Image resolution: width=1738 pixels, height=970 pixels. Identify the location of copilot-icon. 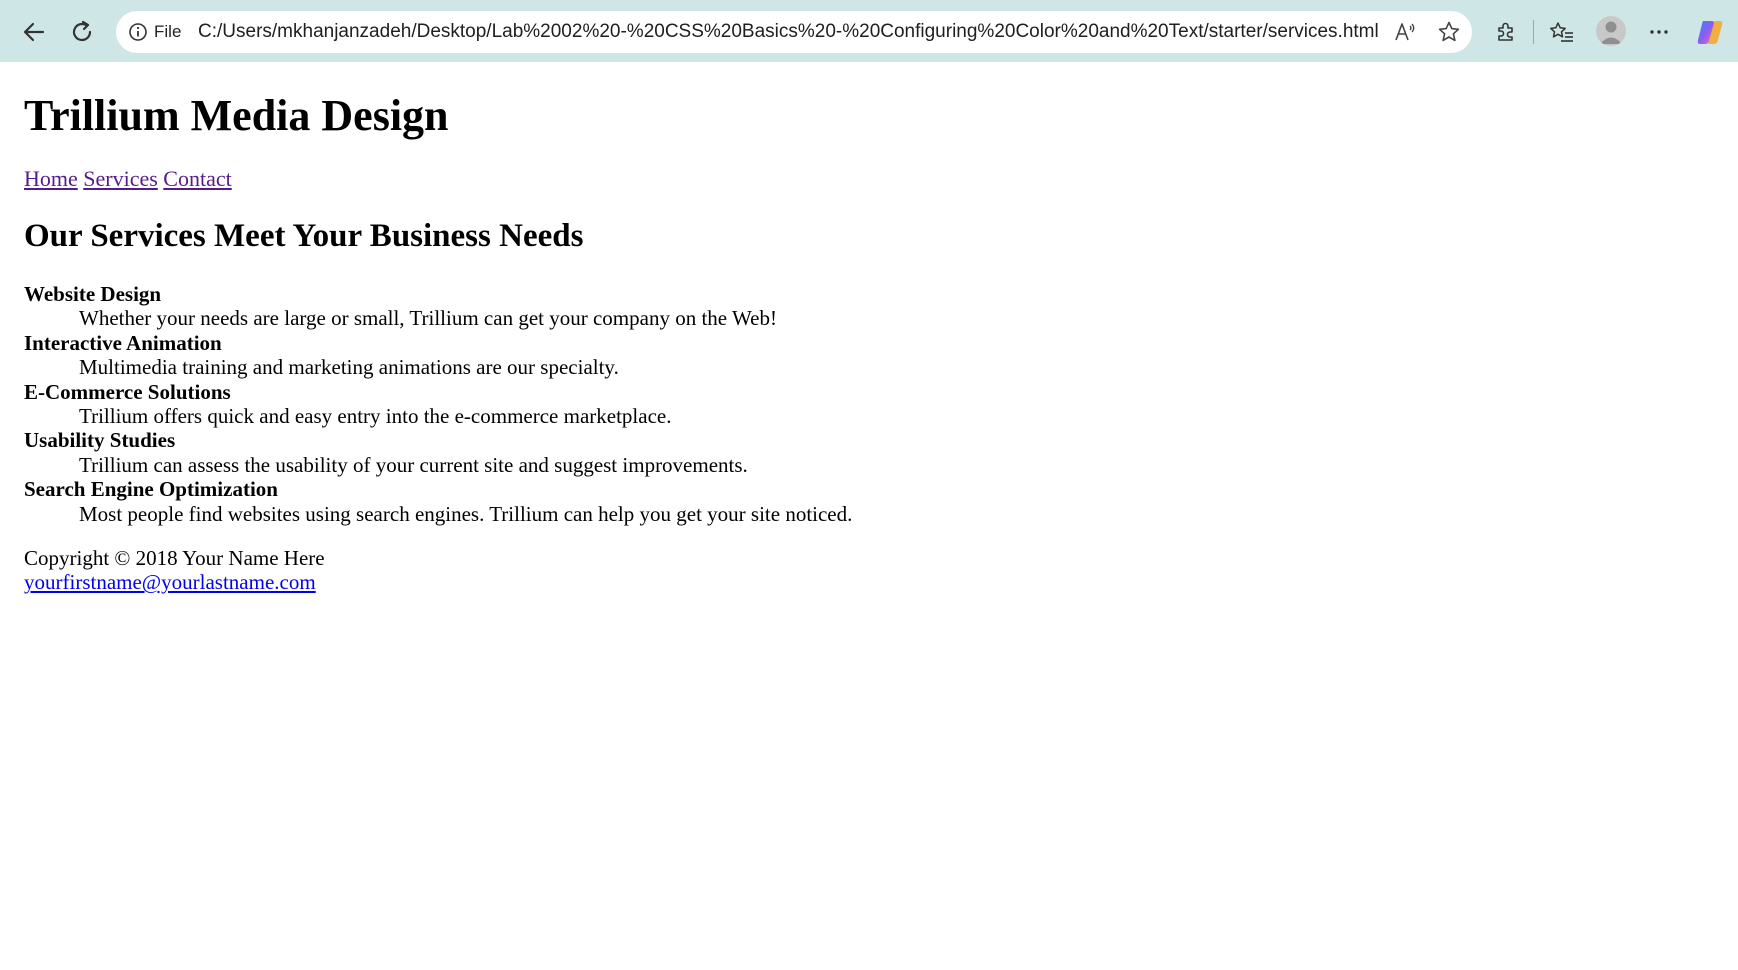
(1710, 32).